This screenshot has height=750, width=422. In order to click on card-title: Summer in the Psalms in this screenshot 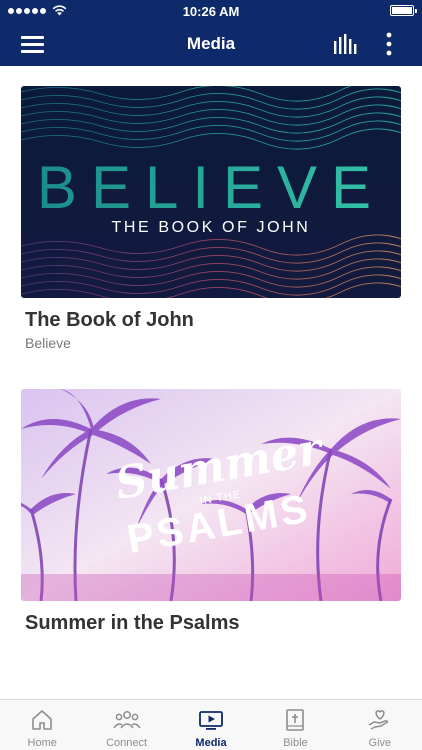, I will do `click(213, 623)`.